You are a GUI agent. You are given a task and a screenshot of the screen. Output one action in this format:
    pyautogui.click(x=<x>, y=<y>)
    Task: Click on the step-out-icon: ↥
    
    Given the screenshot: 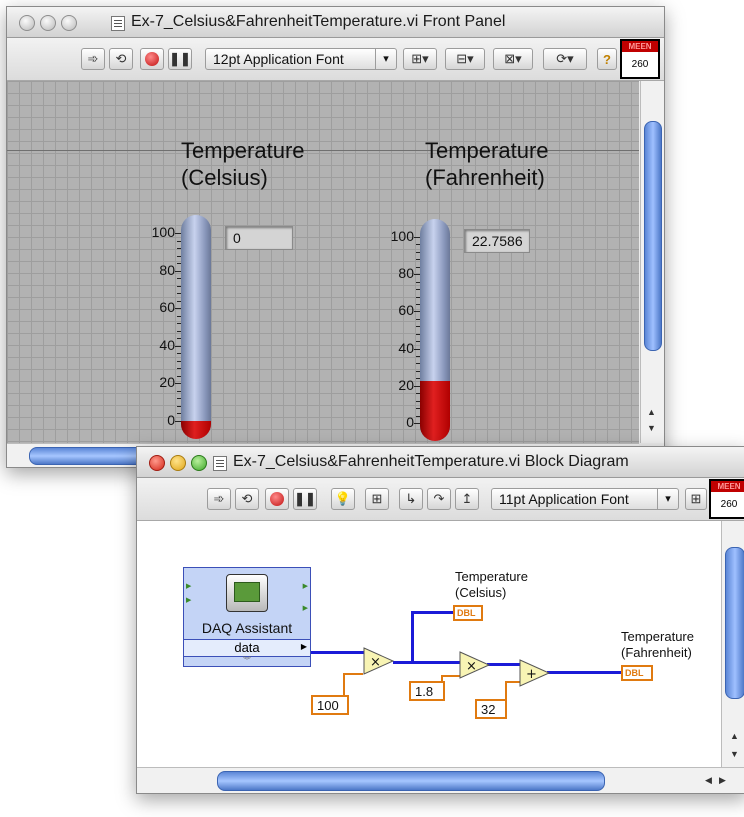 What is the action you would take?
    pyautogui.click(x=467, y=499)
    